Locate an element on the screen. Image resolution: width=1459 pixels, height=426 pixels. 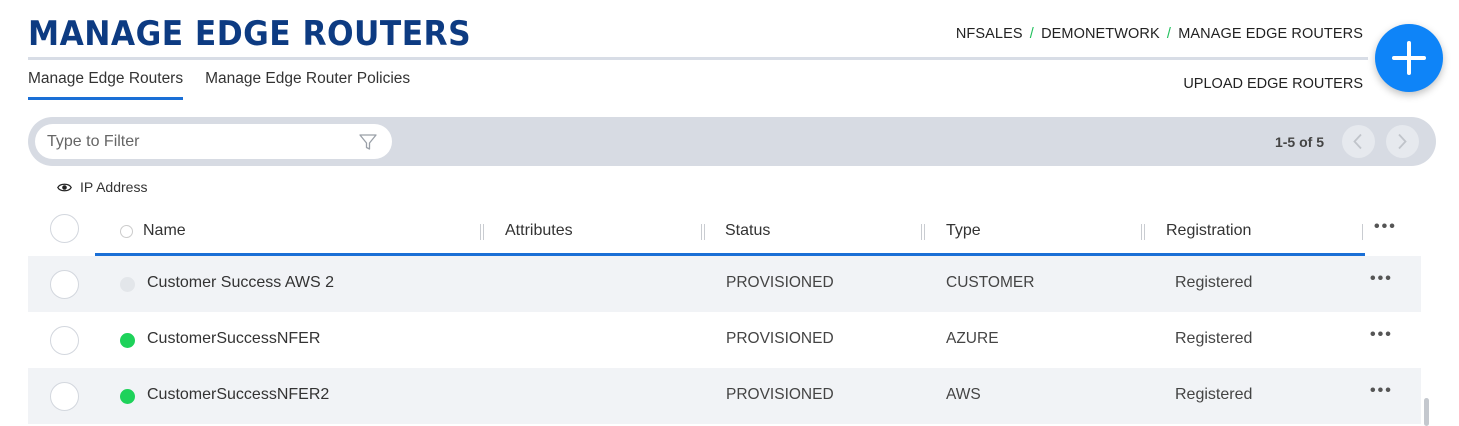
column-header-attributes: Attributes is located at coordinates (539, 231).